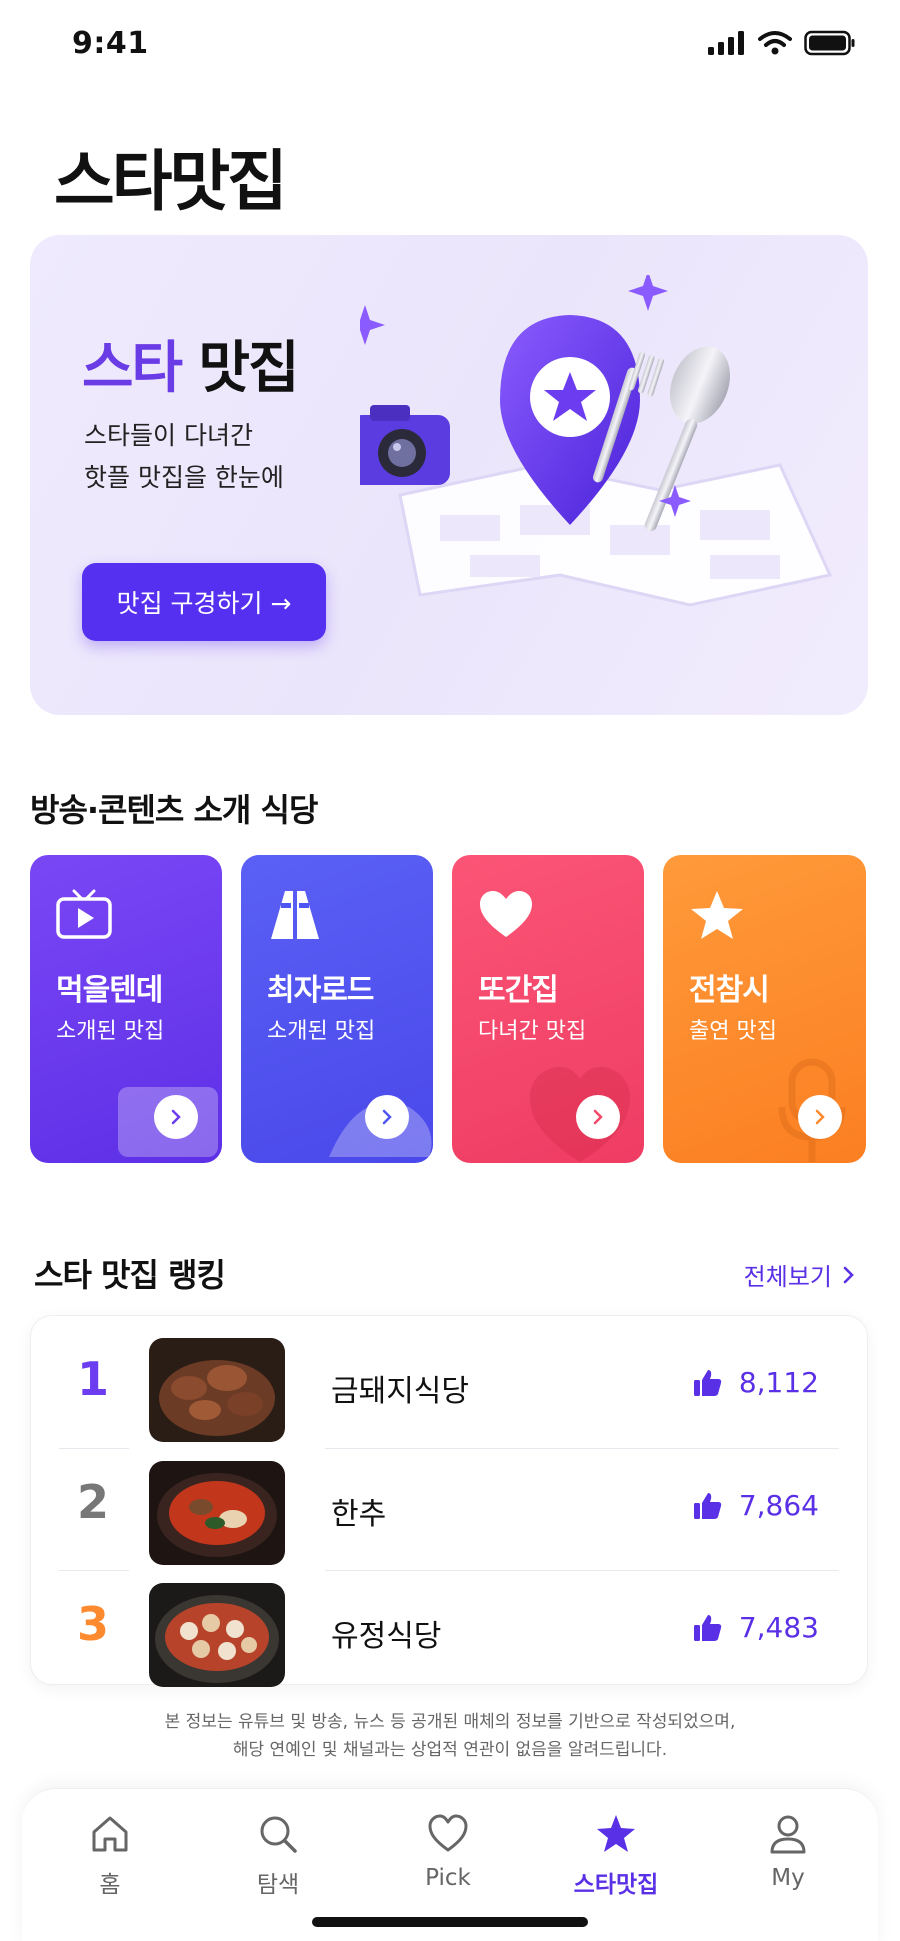  What do you see at coordinates (92, 1502) in the screenshot?
I see `rank-number: 2` at bounding box center [92, 1502].